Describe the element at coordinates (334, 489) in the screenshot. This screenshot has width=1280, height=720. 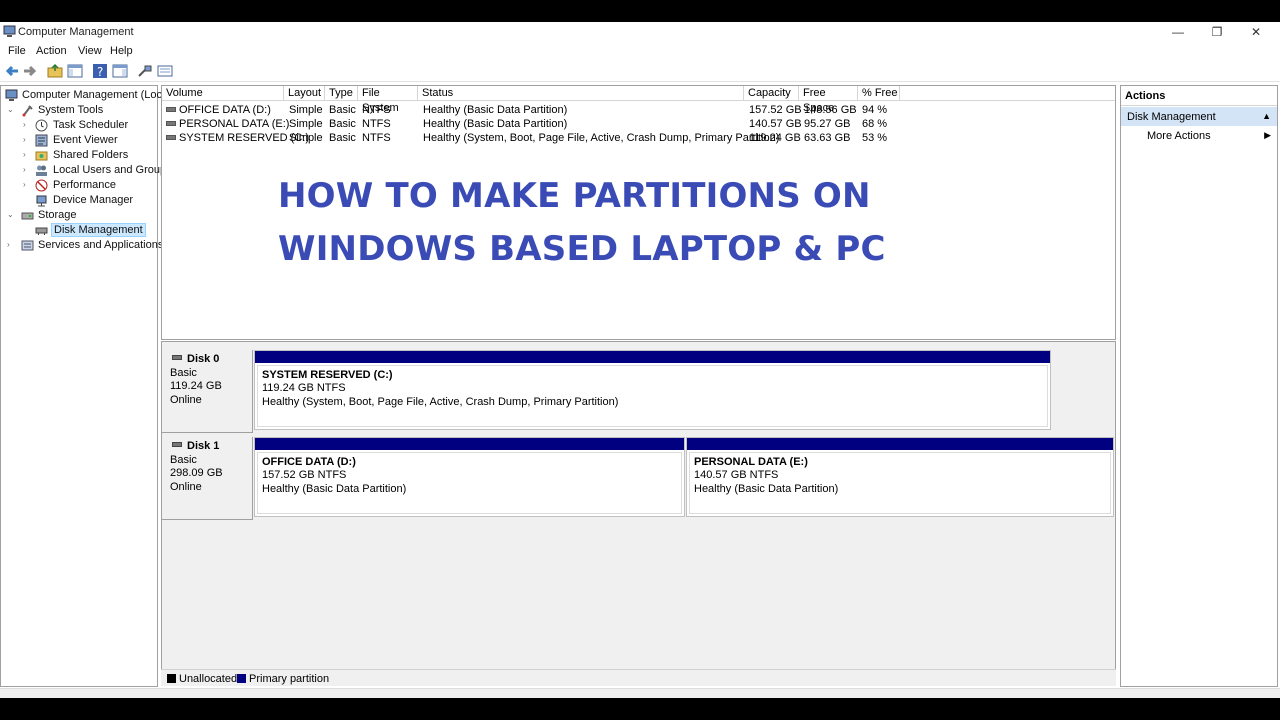
I see `partition-status: Healthy (Basic Data Partition)` at that location.